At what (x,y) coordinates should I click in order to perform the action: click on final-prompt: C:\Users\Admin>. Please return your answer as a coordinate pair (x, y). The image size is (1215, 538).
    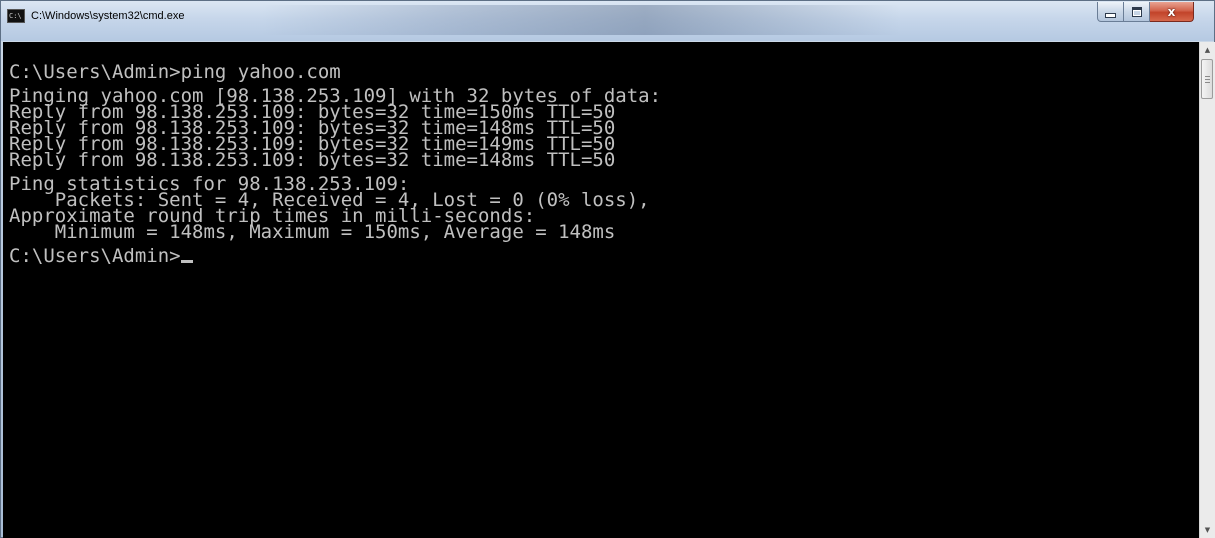
    Looking at the image, I should click on (95, 256).